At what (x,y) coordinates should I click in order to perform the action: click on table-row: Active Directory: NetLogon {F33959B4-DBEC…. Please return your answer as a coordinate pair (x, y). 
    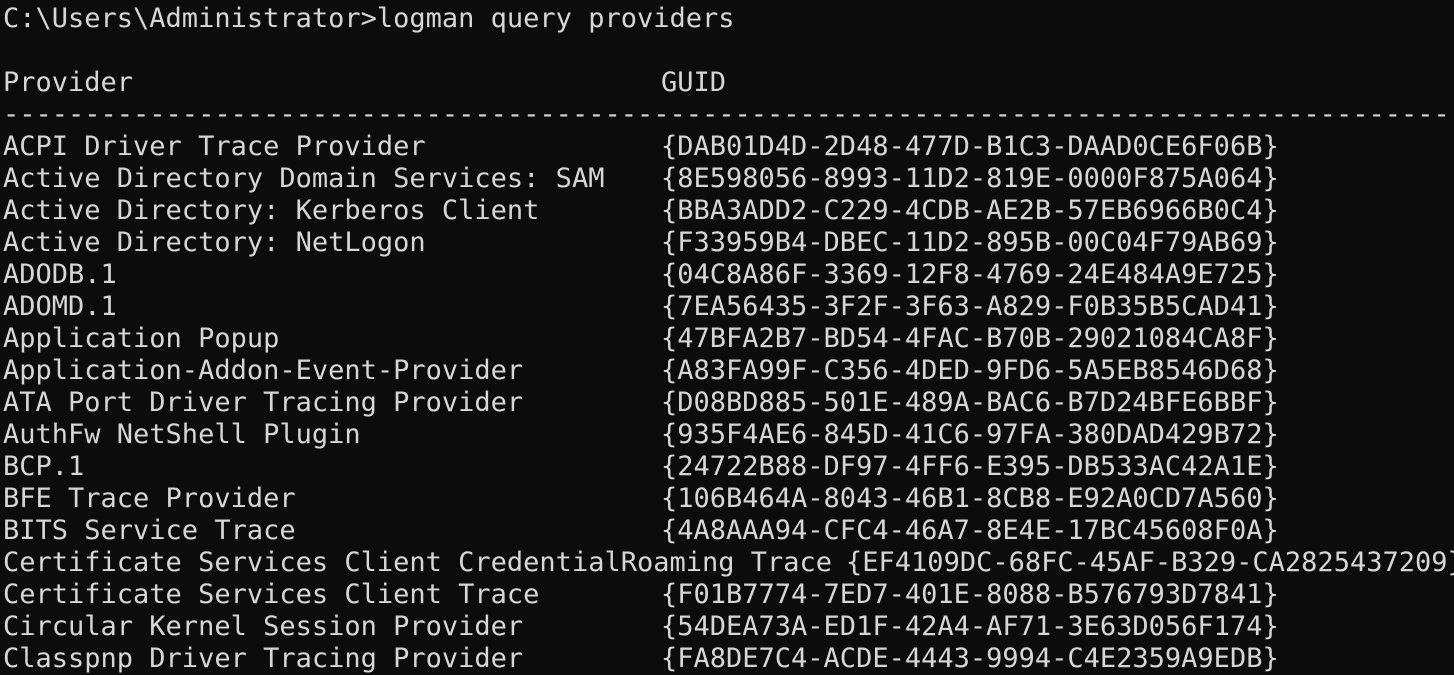
    Looking at the image, I should click on (728, 243).